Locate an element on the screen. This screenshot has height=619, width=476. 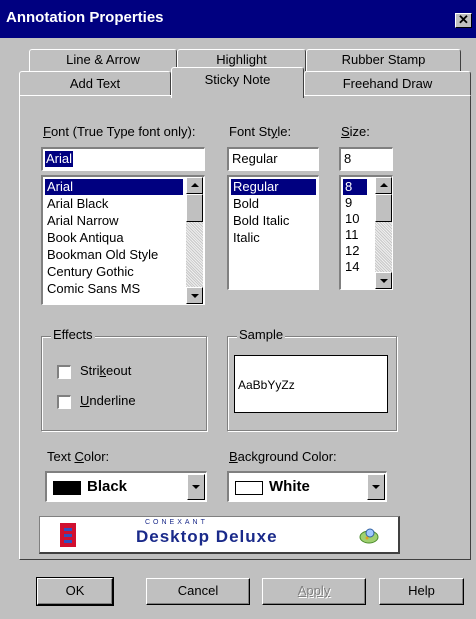
font-list-item: Century Gothic is located at coordinates (89, 272).